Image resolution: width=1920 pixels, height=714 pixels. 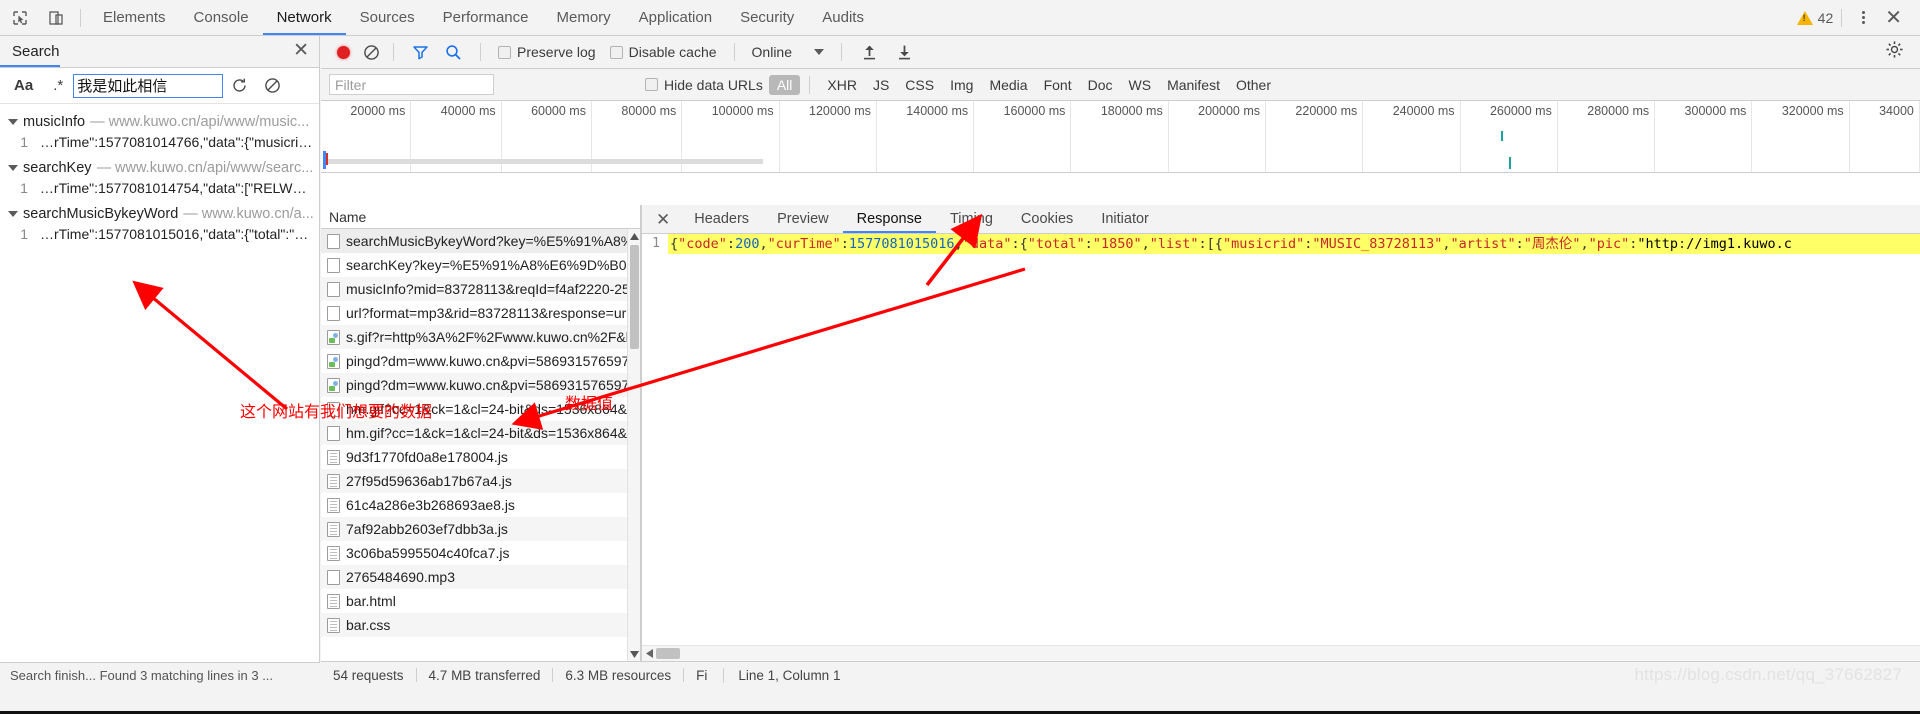 What do you see at coordinates (411, 84) in the screenshot?
I see `filter-input` at bounding box center [411, 84].